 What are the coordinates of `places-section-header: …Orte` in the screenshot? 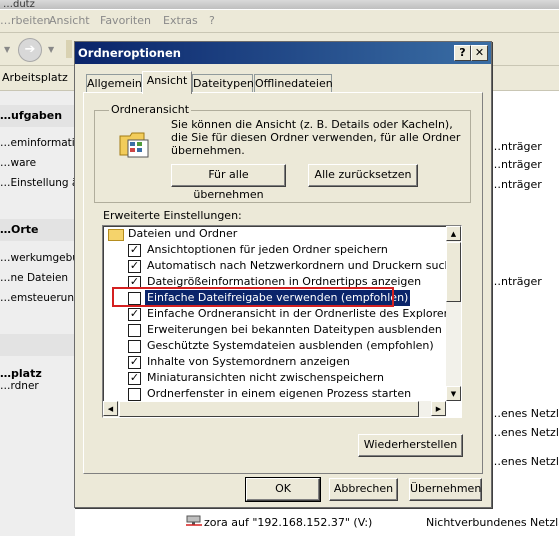 It's located at (37, 230).